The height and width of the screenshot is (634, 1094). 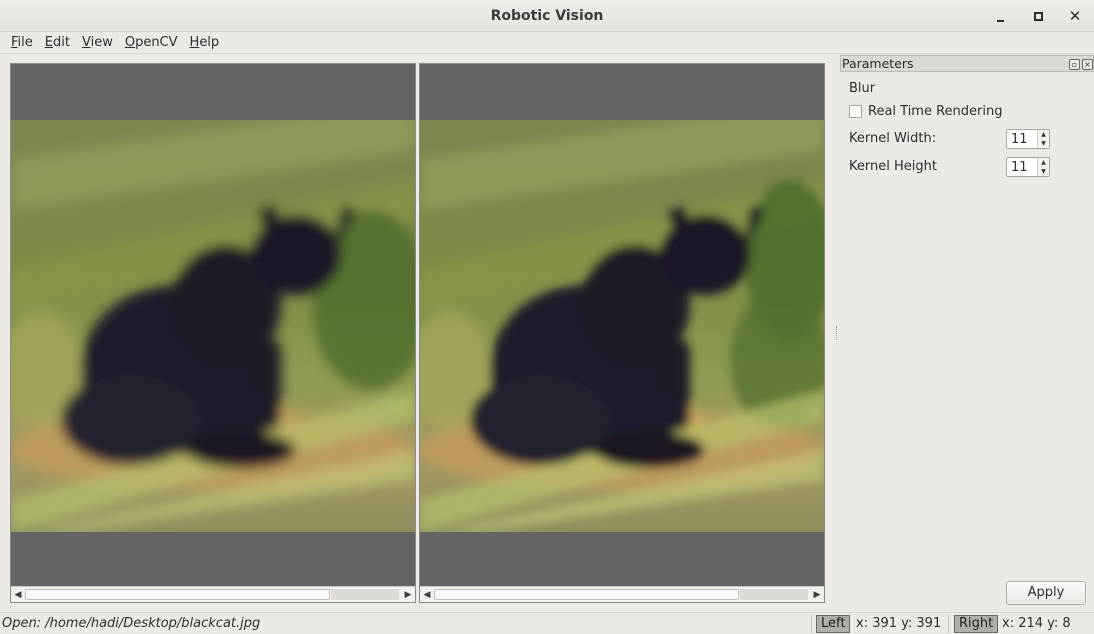 I want to click on menu-bar: File Edit View OpenCV Help, so click(x=547, y=43).